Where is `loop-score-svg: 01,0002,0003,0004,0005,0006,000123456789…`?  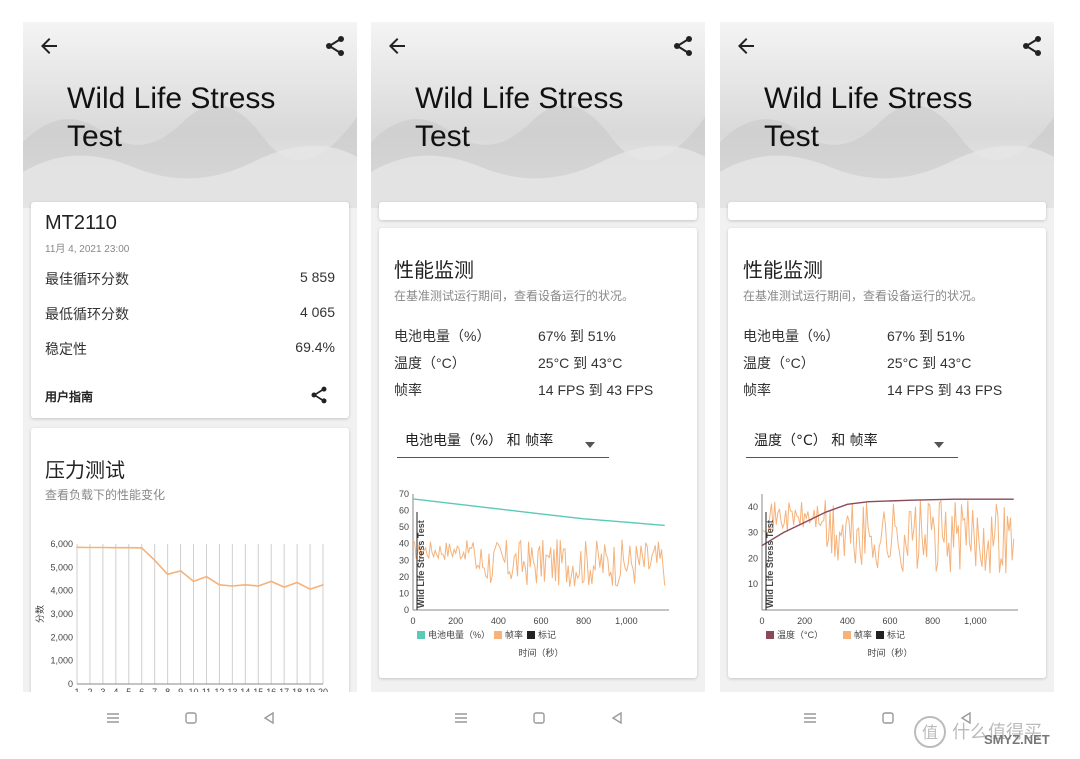
loop-score-svg: 01,0002,0003,0004,0005,0006,000123456789… is located at coordinates (181, 618).